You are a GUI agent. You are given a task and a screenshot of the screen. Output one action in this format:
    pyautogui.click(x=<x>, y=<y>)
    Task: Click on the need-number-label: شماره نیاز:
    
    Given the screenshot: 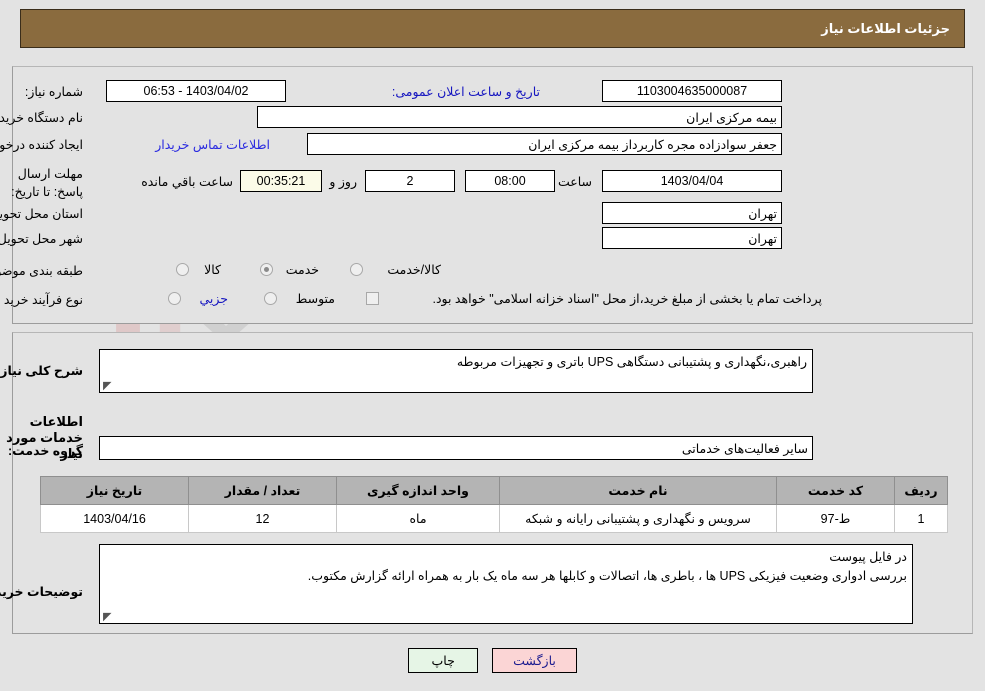 What is the action you would take?
    pyautogui.click(x=53, y=92)
    